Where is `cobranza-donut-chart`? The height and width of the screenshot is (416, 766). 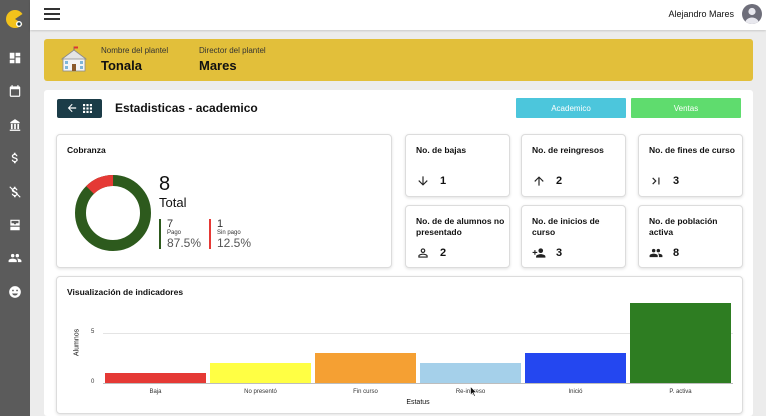
cobranza-donut-chart is located at coordinates (113, 213).